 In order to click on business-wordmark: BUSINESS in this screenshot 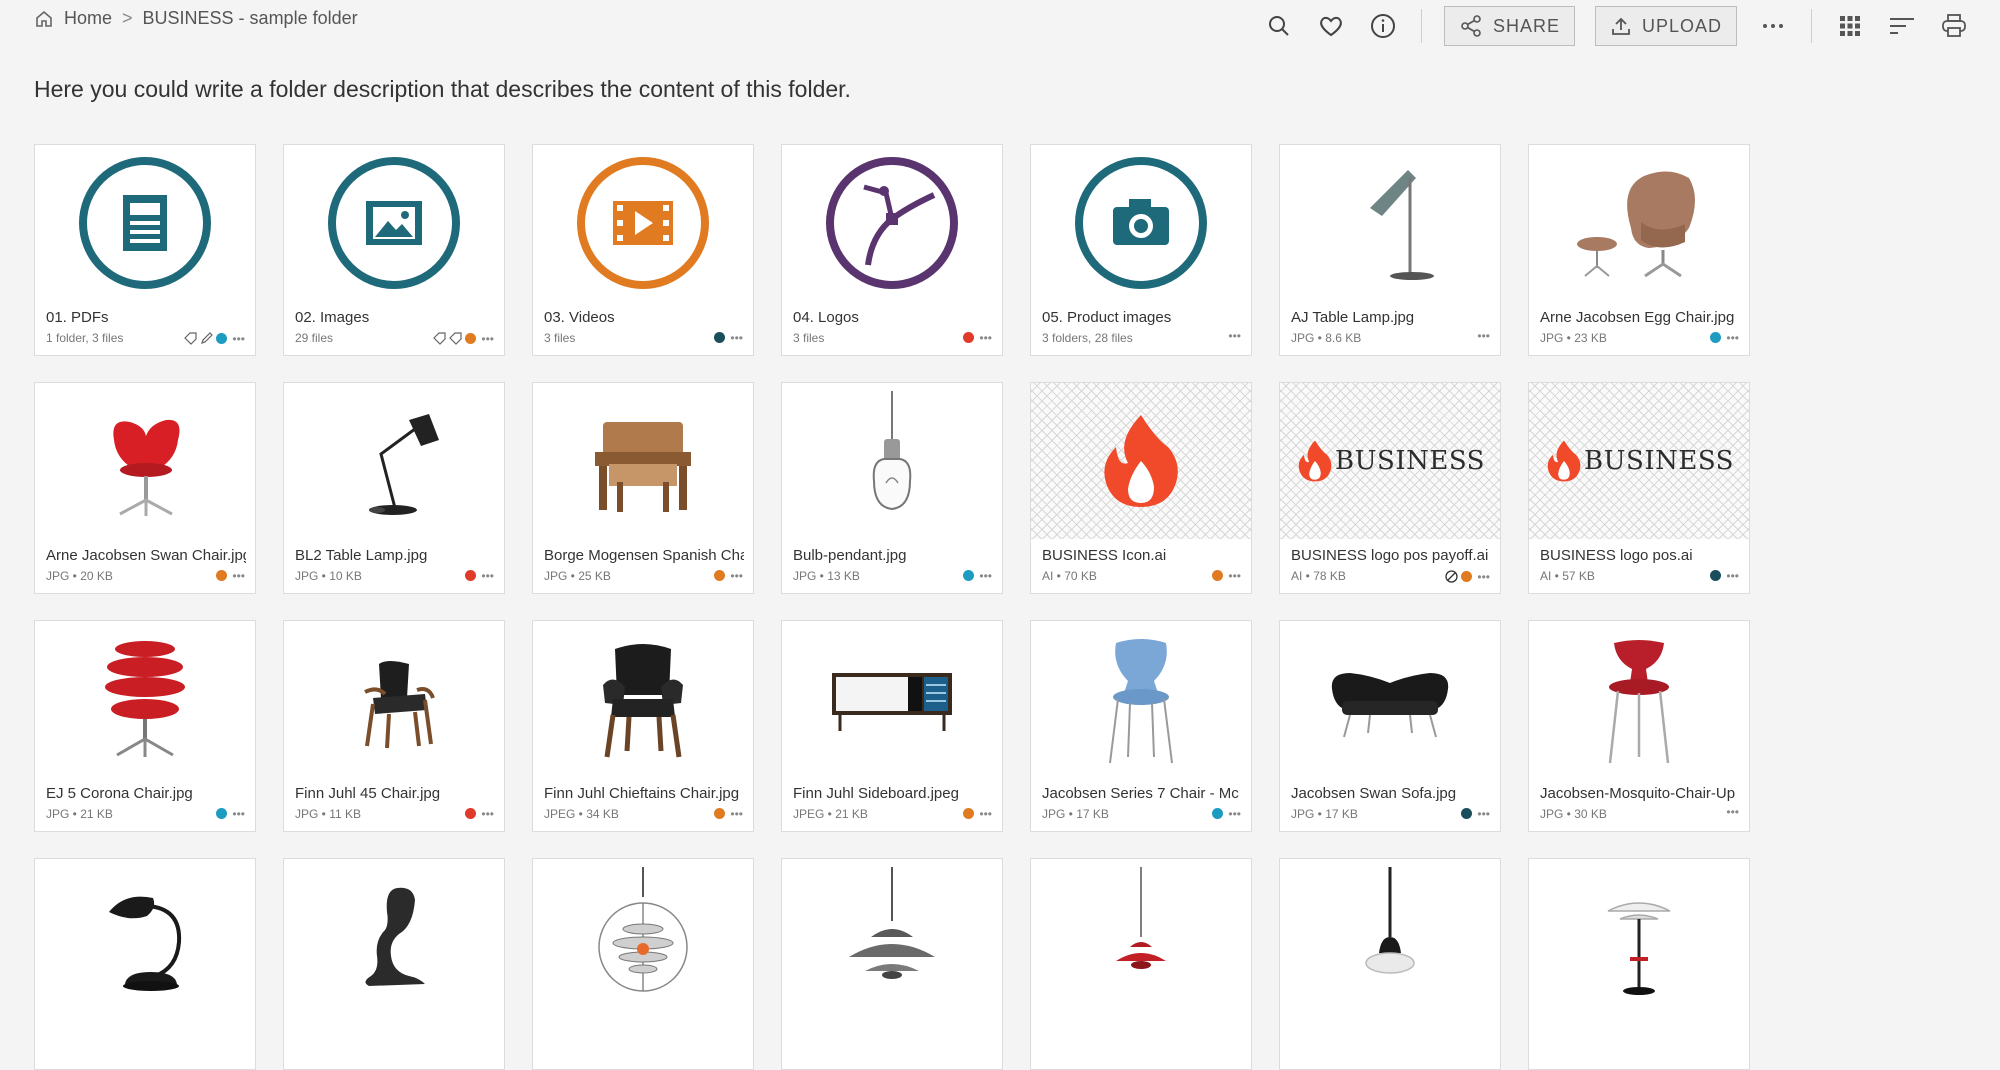, I will do `click(1659, 461)`.